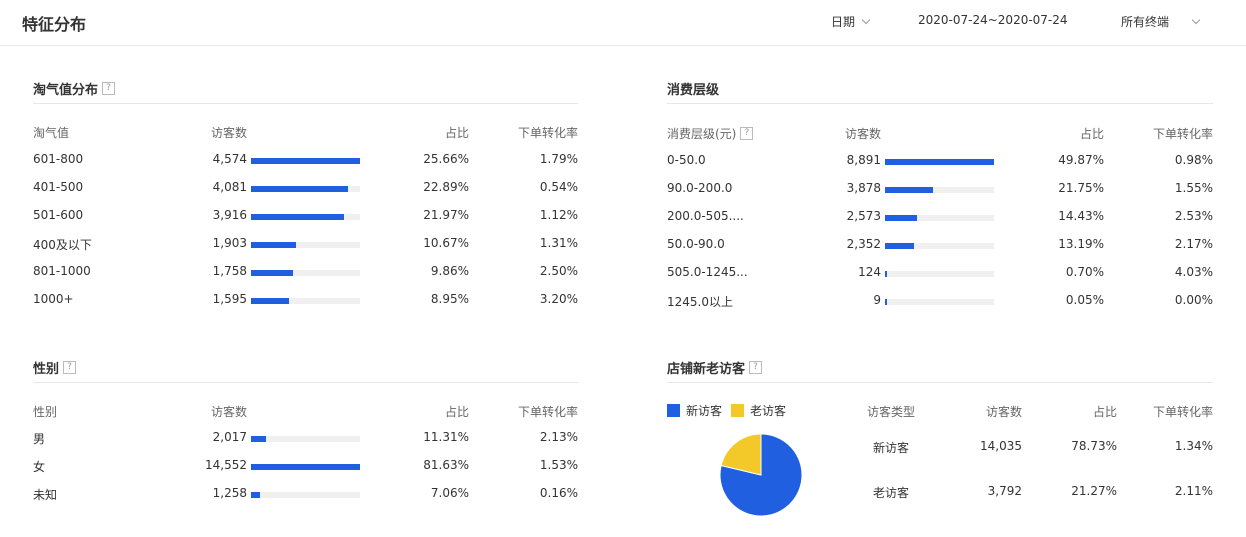 The width and height of the screenshot is (1246, 537). Describe the element at coordinates (1193, 272) in the screenshot. I see `row-conv: 4.03%` at that location.